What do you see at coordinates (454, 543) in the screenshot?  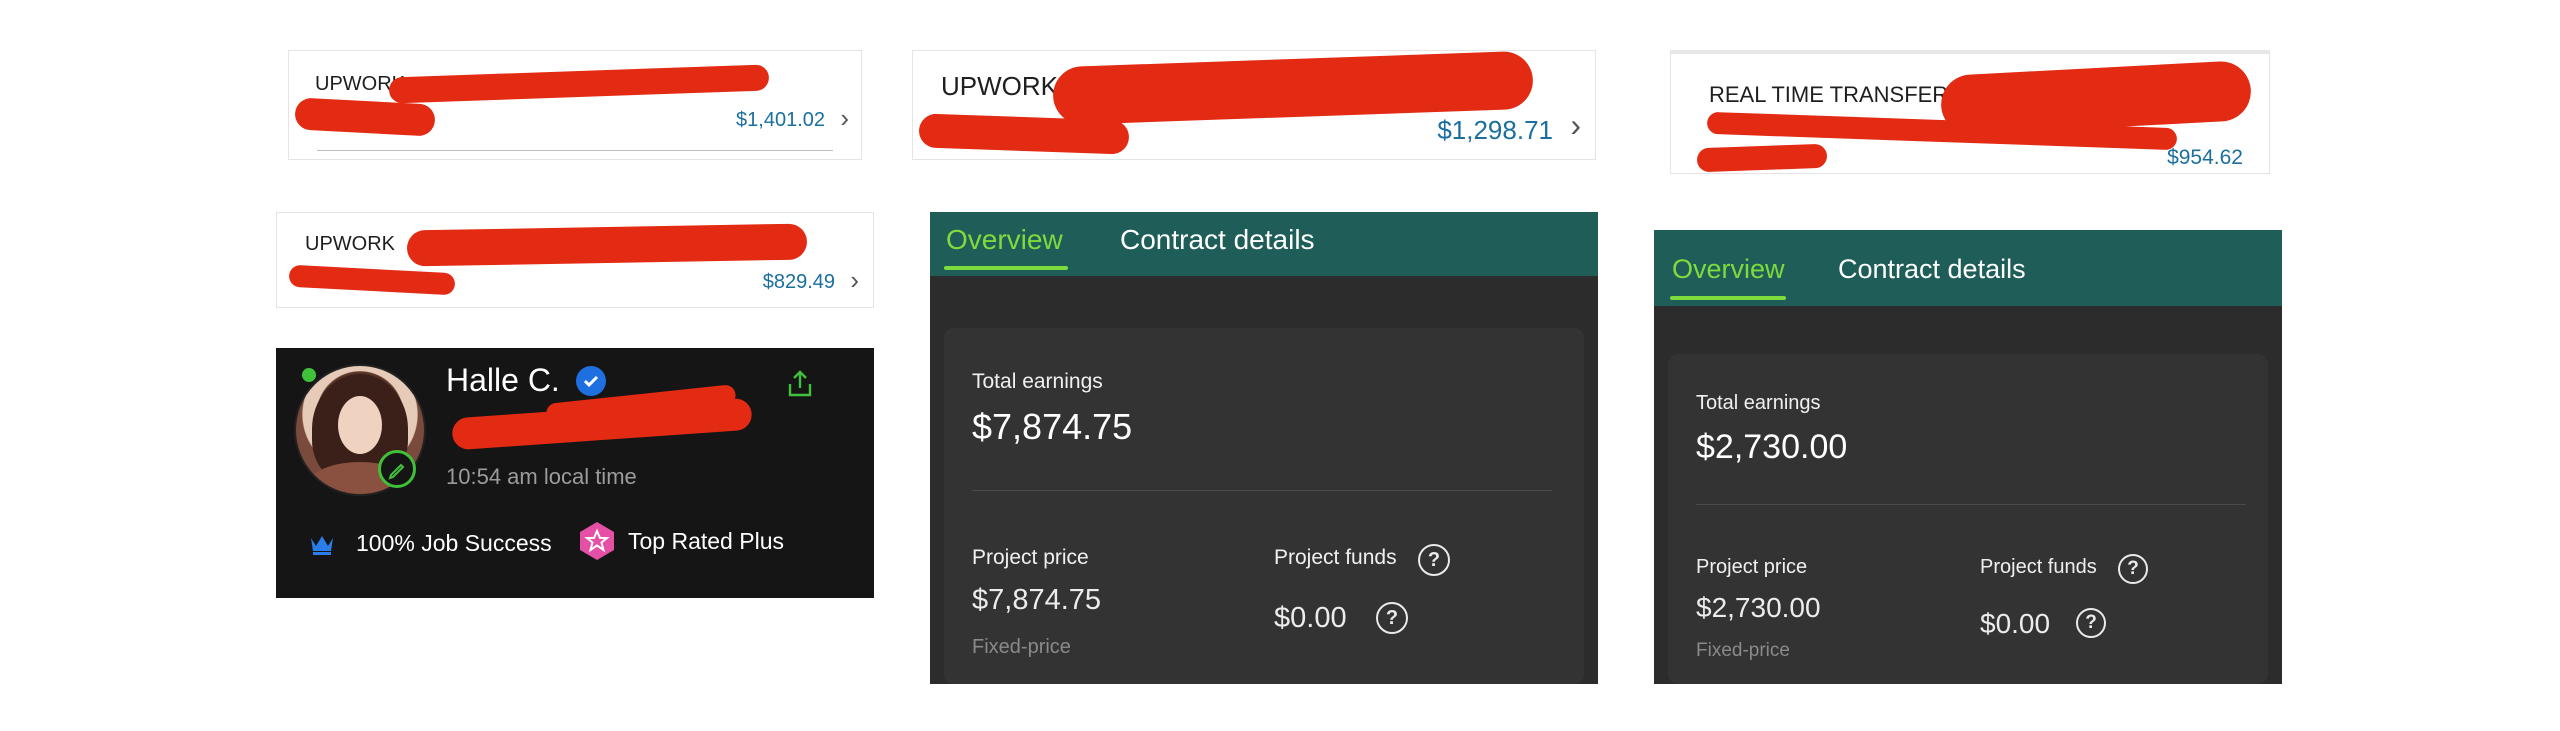 I see `job-success-score: 100% Job Success` at bounding box center [454, 543].